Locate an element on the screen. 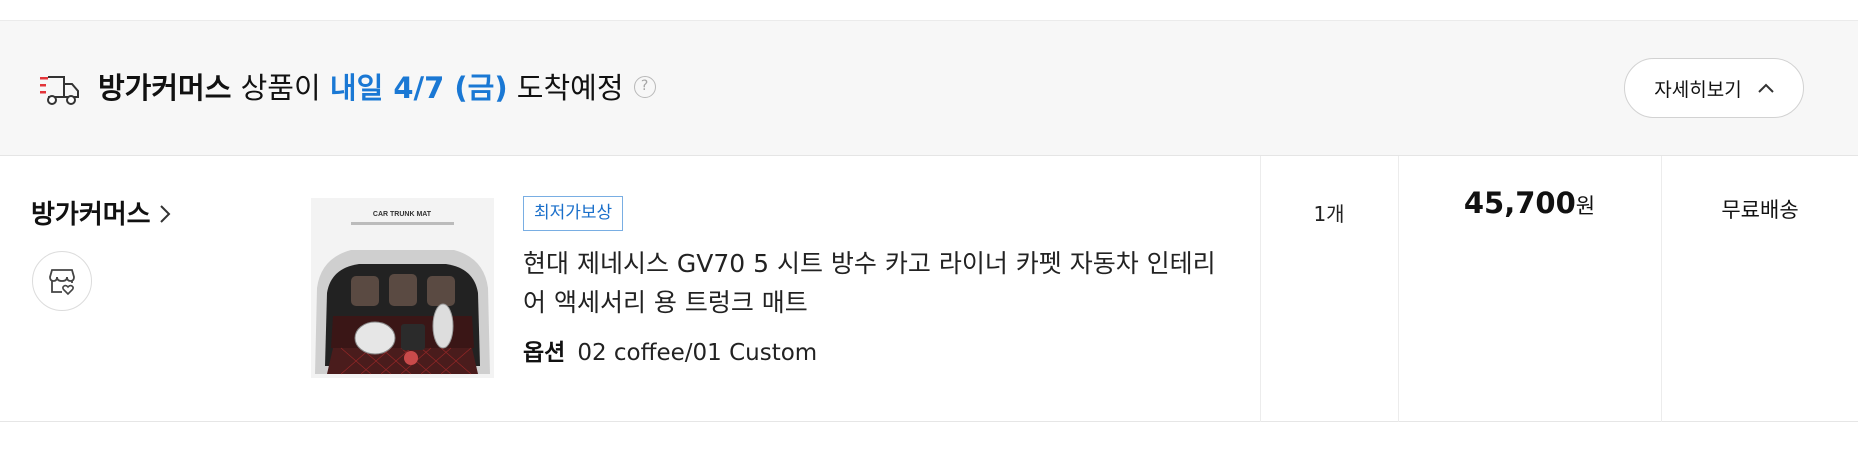 Image resolution: width=1858 pixels, height=449 pixels. column-divider is located at coordinates (1260, 289).